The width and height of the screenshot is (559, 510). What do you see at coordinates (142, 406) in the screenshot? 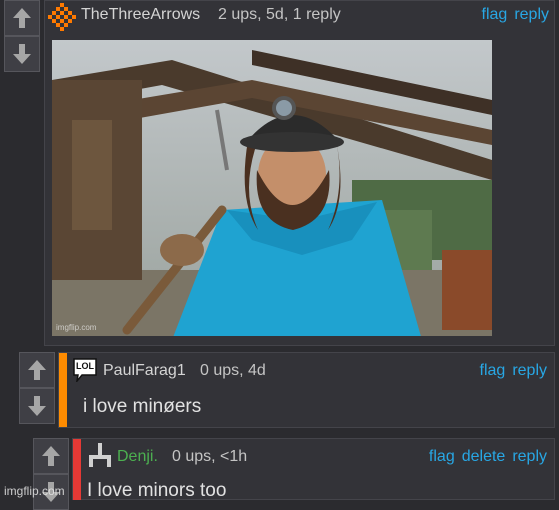
I see `comment-text: i love minøers` at bounding box center [142, 406].